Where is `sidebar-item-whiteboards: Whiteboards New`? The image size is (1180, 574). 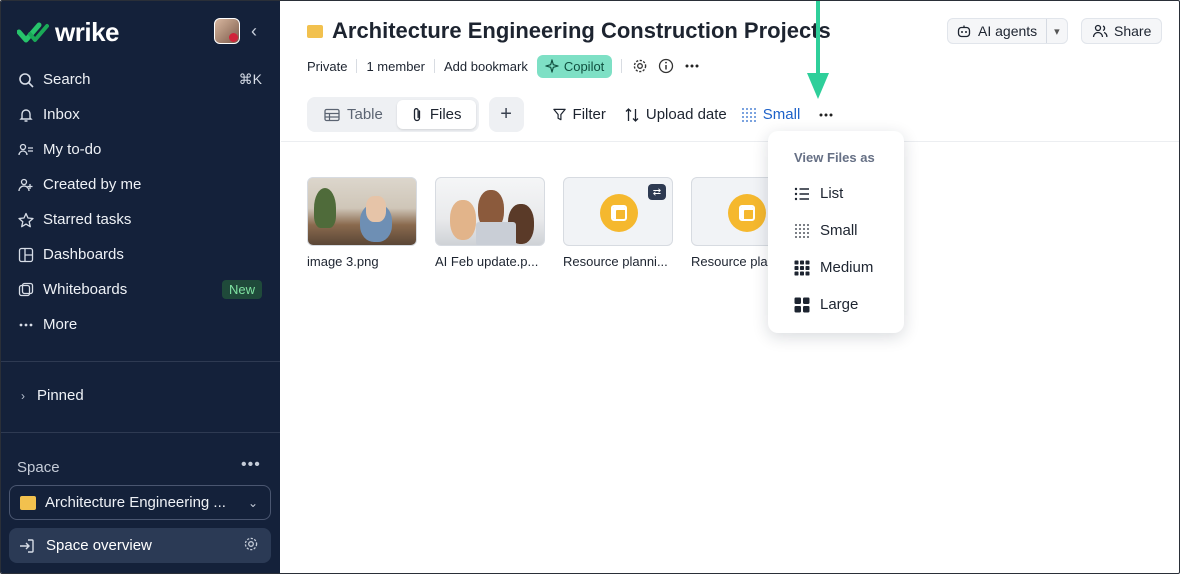 sidebar-item-whiteboards: Whiteboards New is located at coordinates (140, 289).